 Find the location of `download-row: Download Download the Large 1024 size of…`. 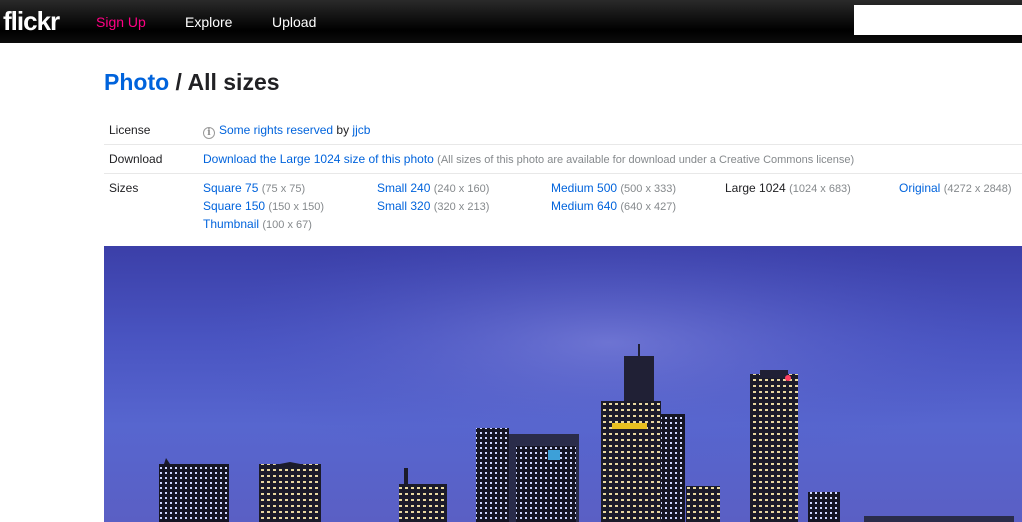

download-row: Download Download the Large 1024 size of… is located at coordinates (563, 159).